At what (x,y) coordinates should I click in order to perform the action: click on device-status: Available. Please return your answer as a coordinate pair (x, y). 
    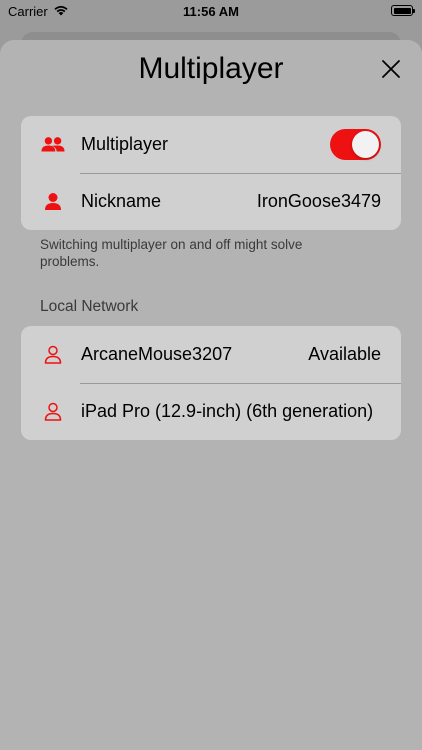
    Looking at the image, I should click on (344, 354).